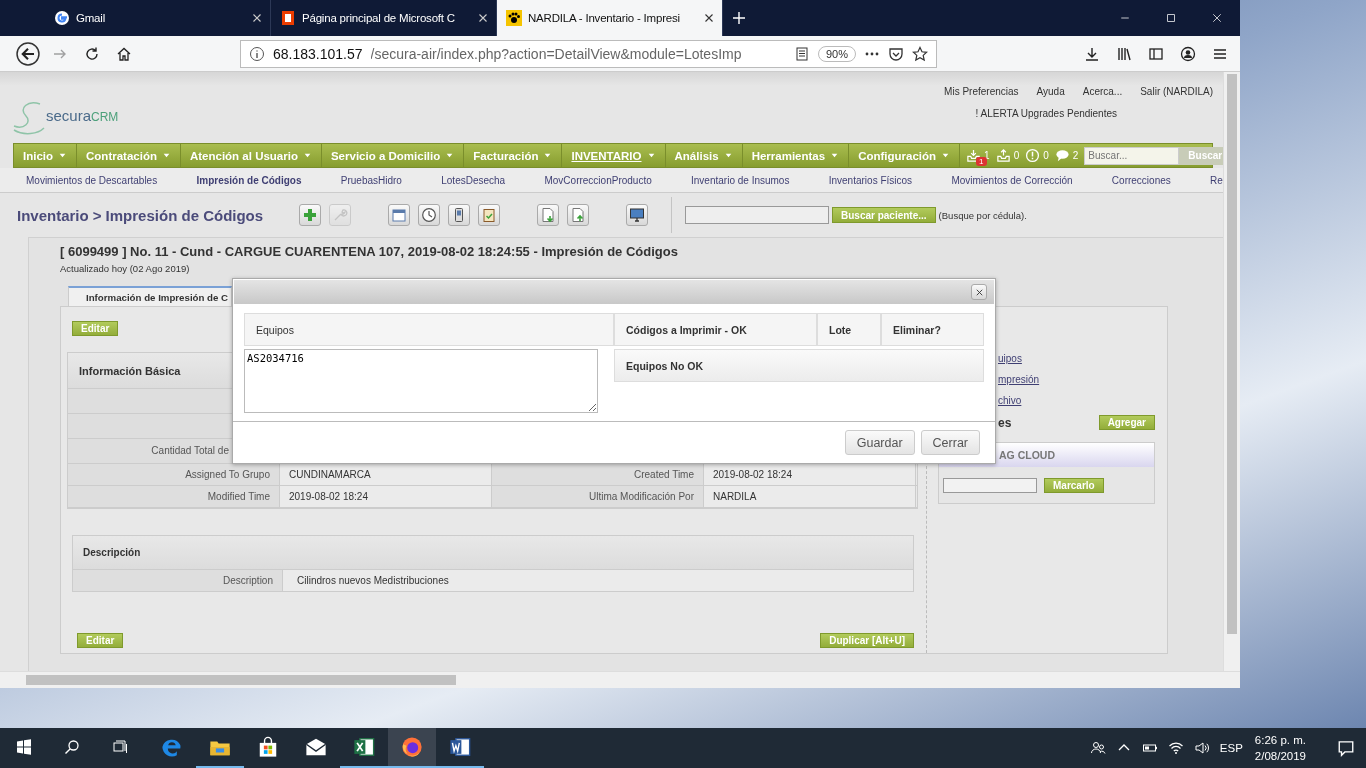 This screenshot has width=1366, height=768. Describe the element at coordinates (1217, 18) in the screenshot. I see `close-icon` at that location.